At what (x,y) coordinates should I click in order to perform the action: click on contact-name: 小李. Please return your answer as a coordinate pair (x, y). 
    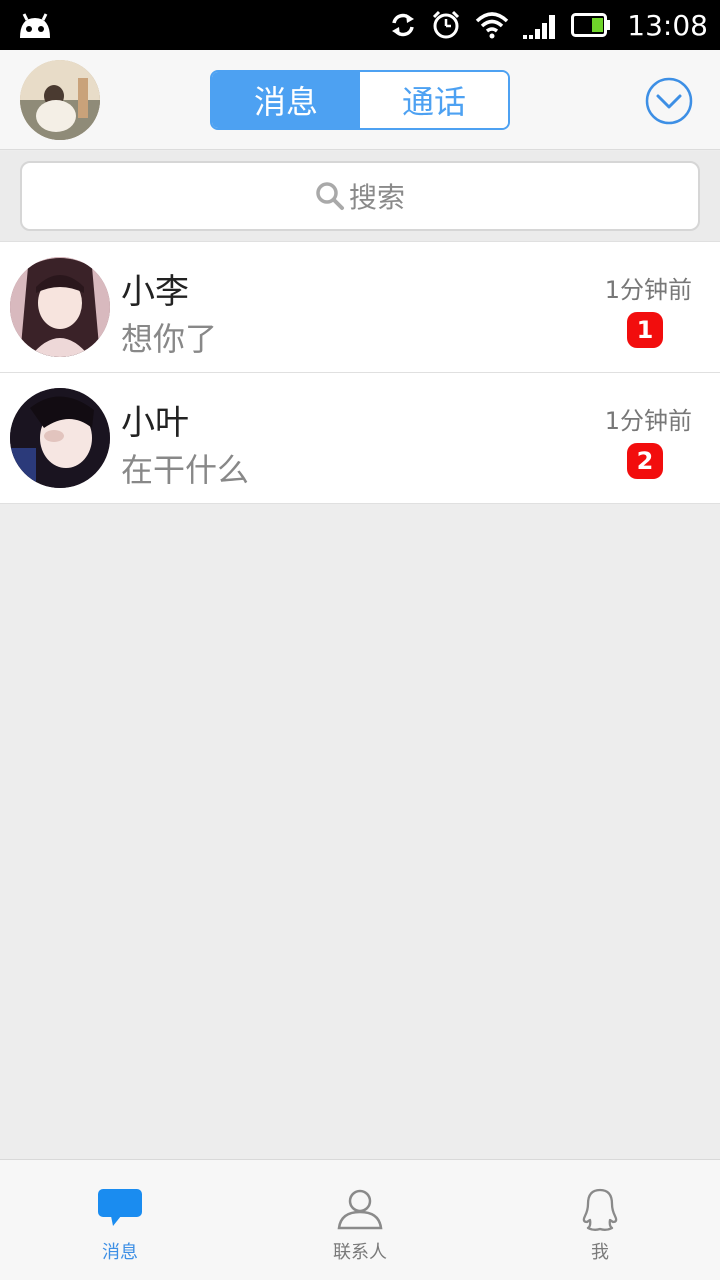
    Looking at the image, I should click on (155, 292).